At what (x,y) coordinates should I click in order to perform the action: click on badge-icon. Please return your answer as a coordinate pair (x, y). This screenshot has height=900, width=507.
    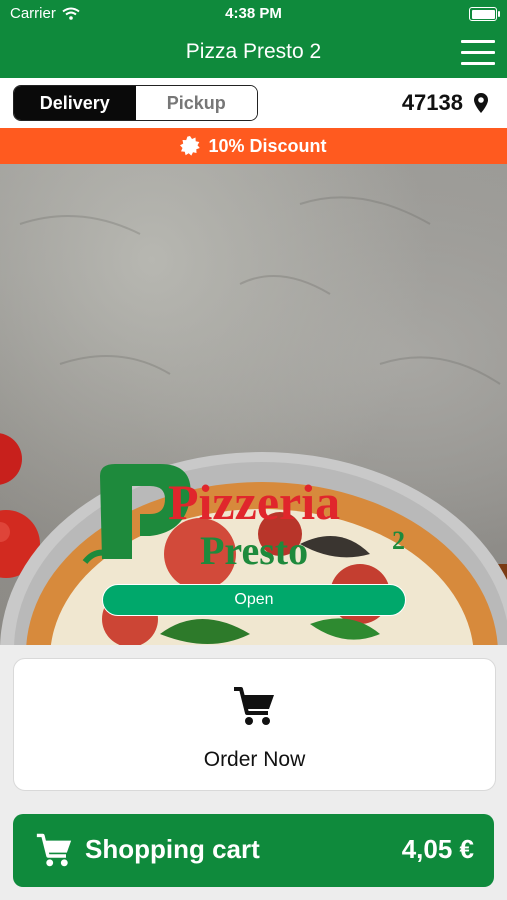
    Looking at the image, I should click on (190, 146).